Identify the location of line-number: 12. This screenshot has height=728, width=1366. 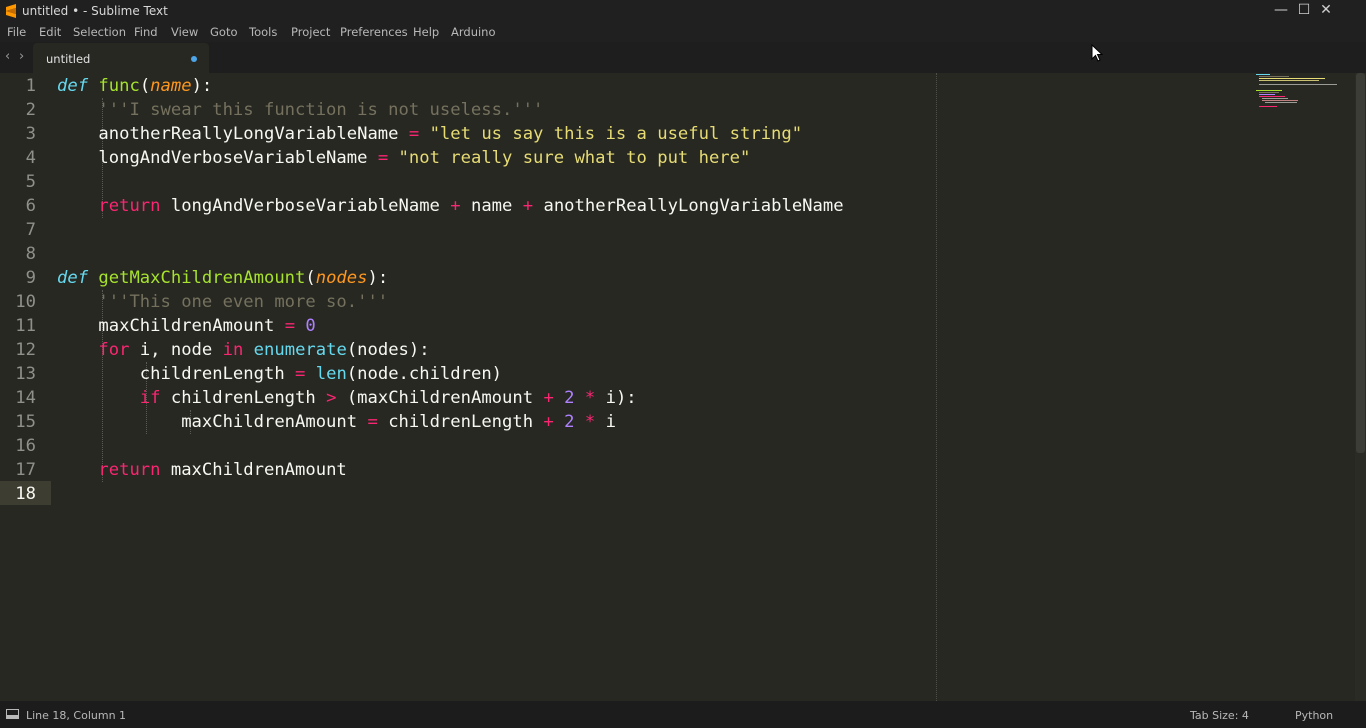
(25, 350).